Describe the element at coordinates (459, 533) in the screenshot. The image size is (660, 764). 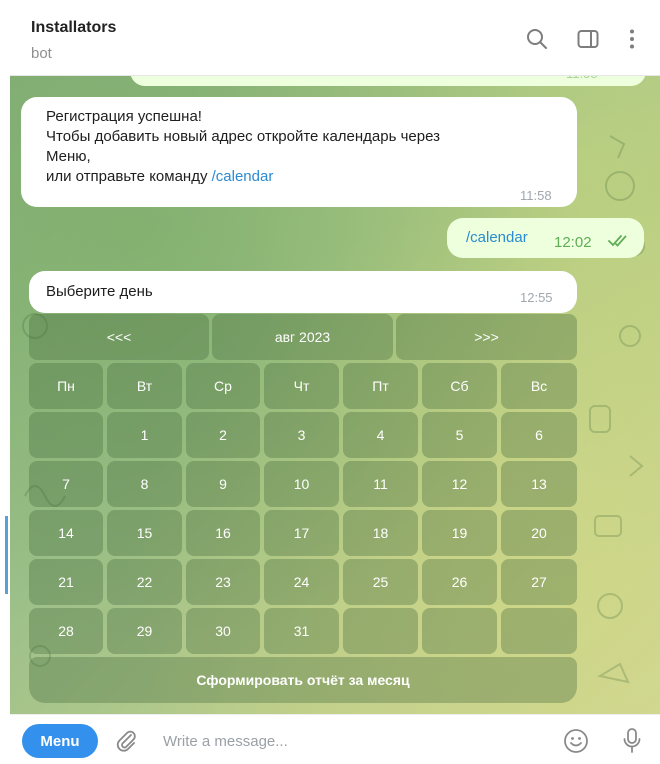
I see `calendar-day: 19` at that location.